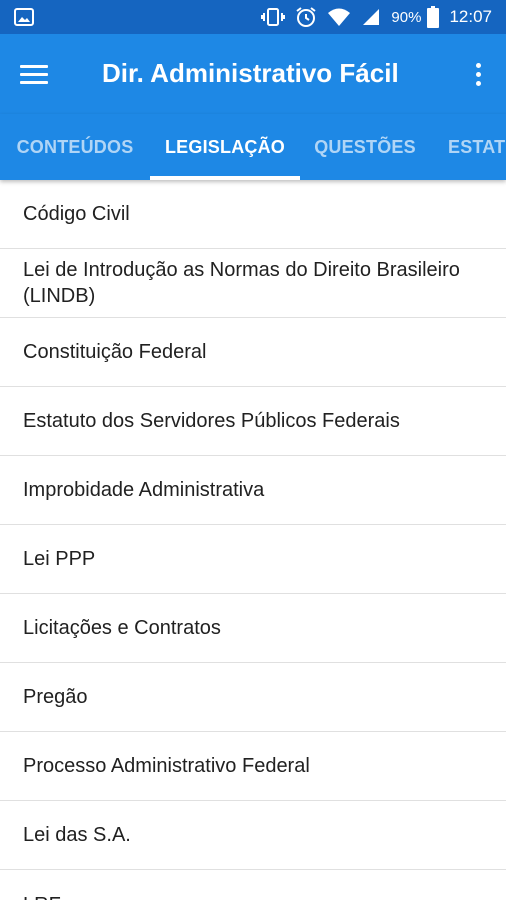 The width and height of the screenshot is (506, 900). I want to click on tab-indicator, so click(225, 178).